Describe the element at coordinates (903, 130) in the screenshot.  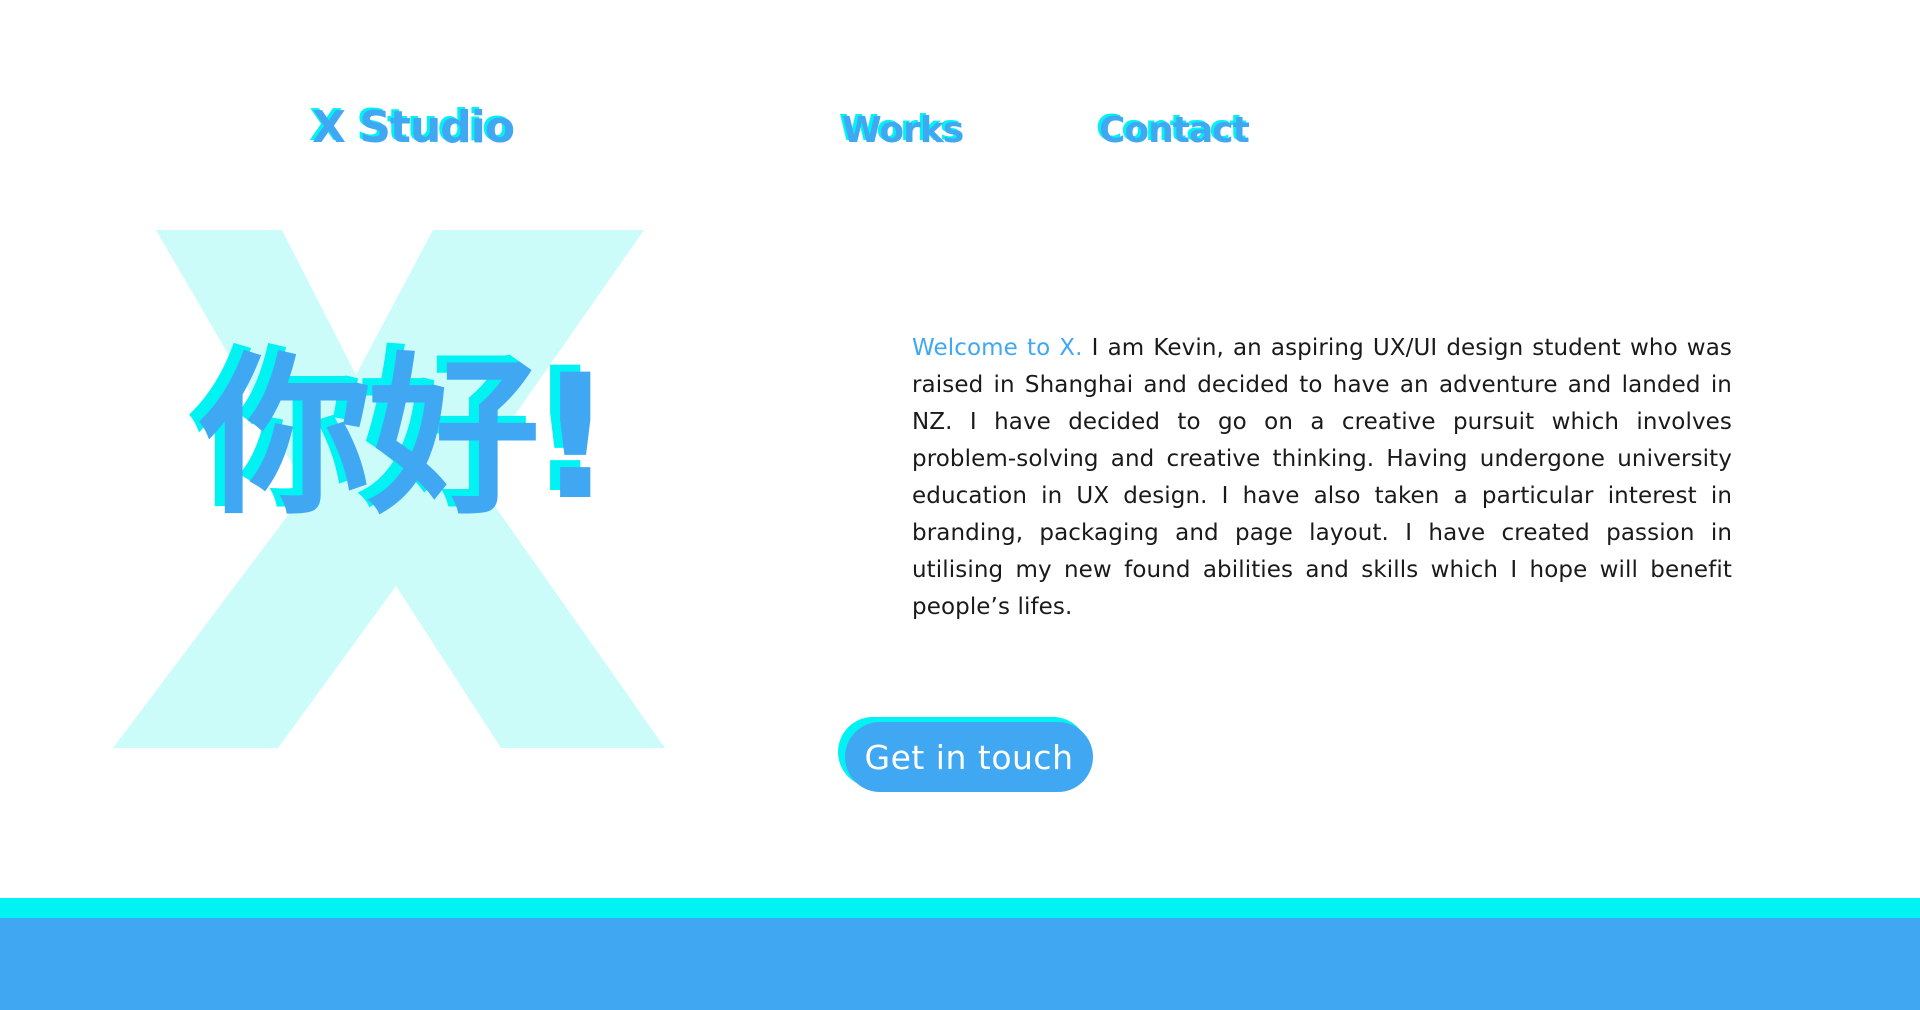
I see `nav-link-works: Works` at that location.